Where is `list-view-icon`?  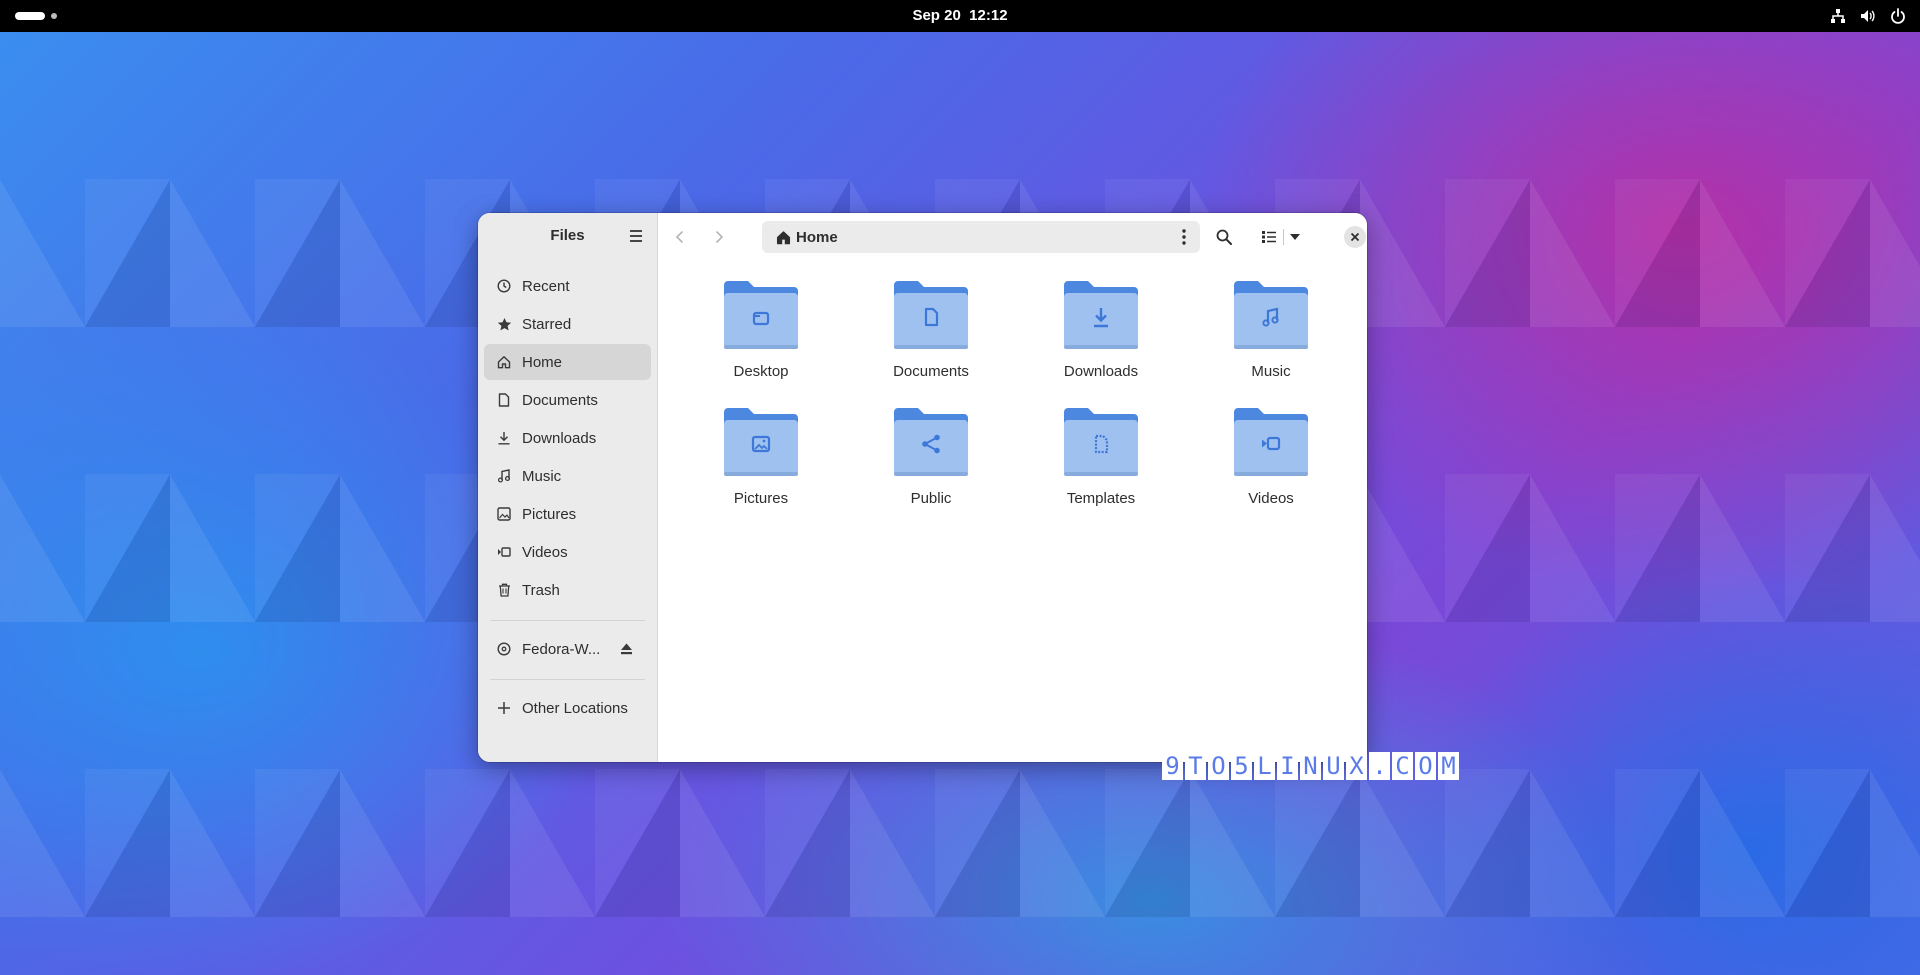 list-view-icon is located at coordinates (1269, 237).